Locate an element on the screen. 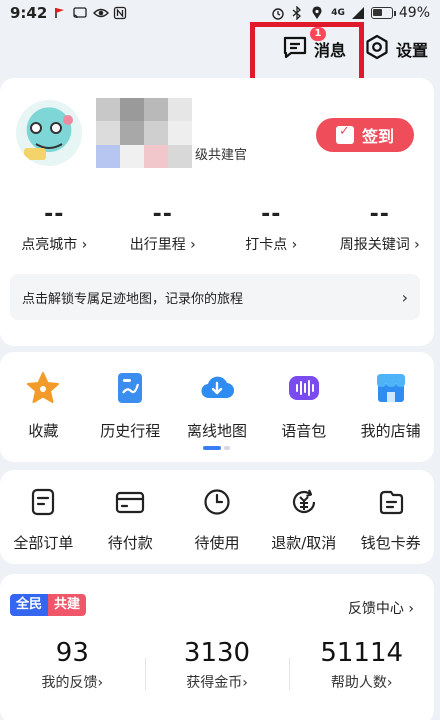 This screenshot has width=440, height=720. order-refund-cancel: 退款/取消 is located at coordinates (303, 520).